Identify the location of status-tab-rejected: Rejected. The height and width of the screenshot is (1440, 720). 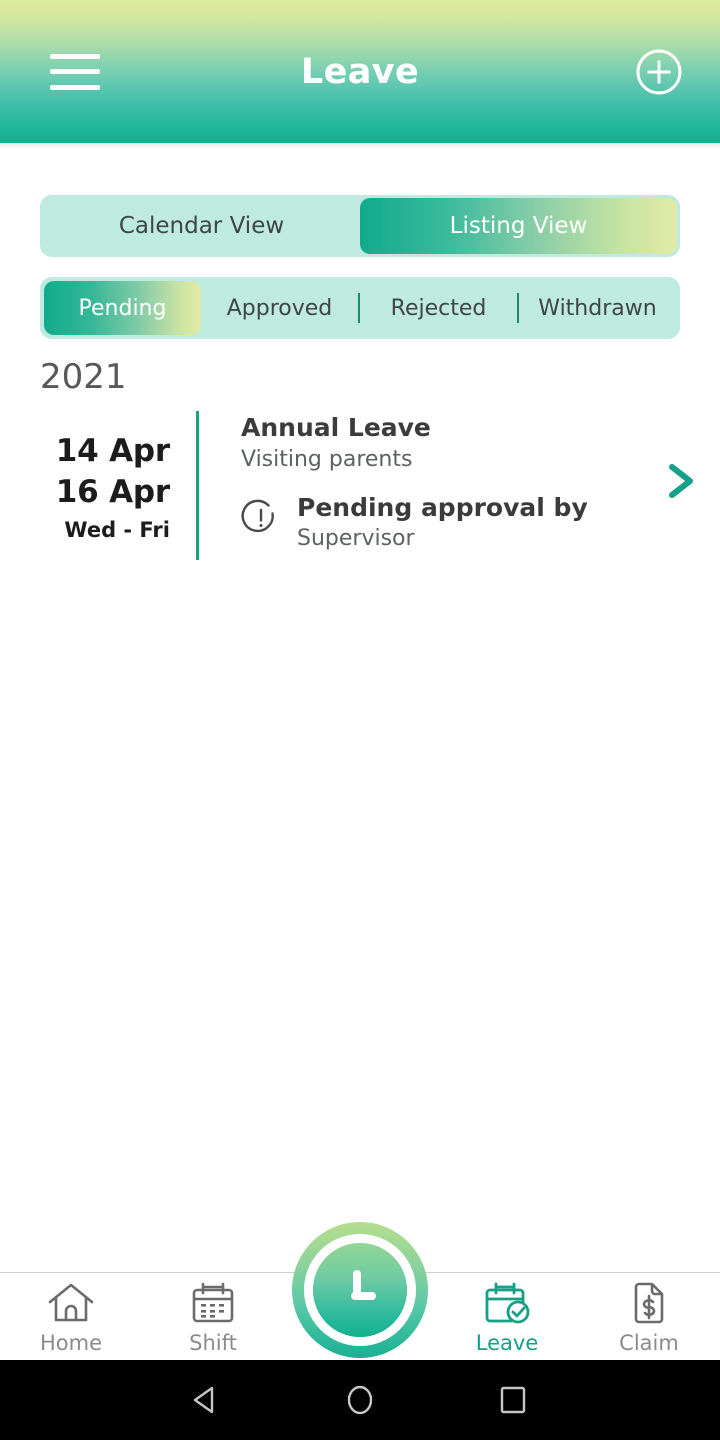
(438, 308).